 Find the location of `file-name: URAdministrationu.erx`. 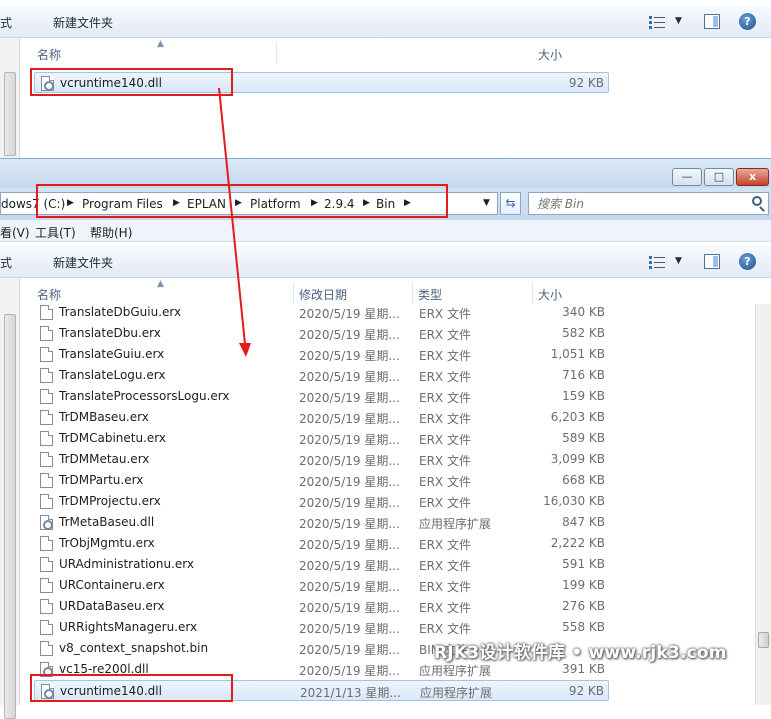

file-name: URAdministrationu.erx is located at coordinates (126, 564).